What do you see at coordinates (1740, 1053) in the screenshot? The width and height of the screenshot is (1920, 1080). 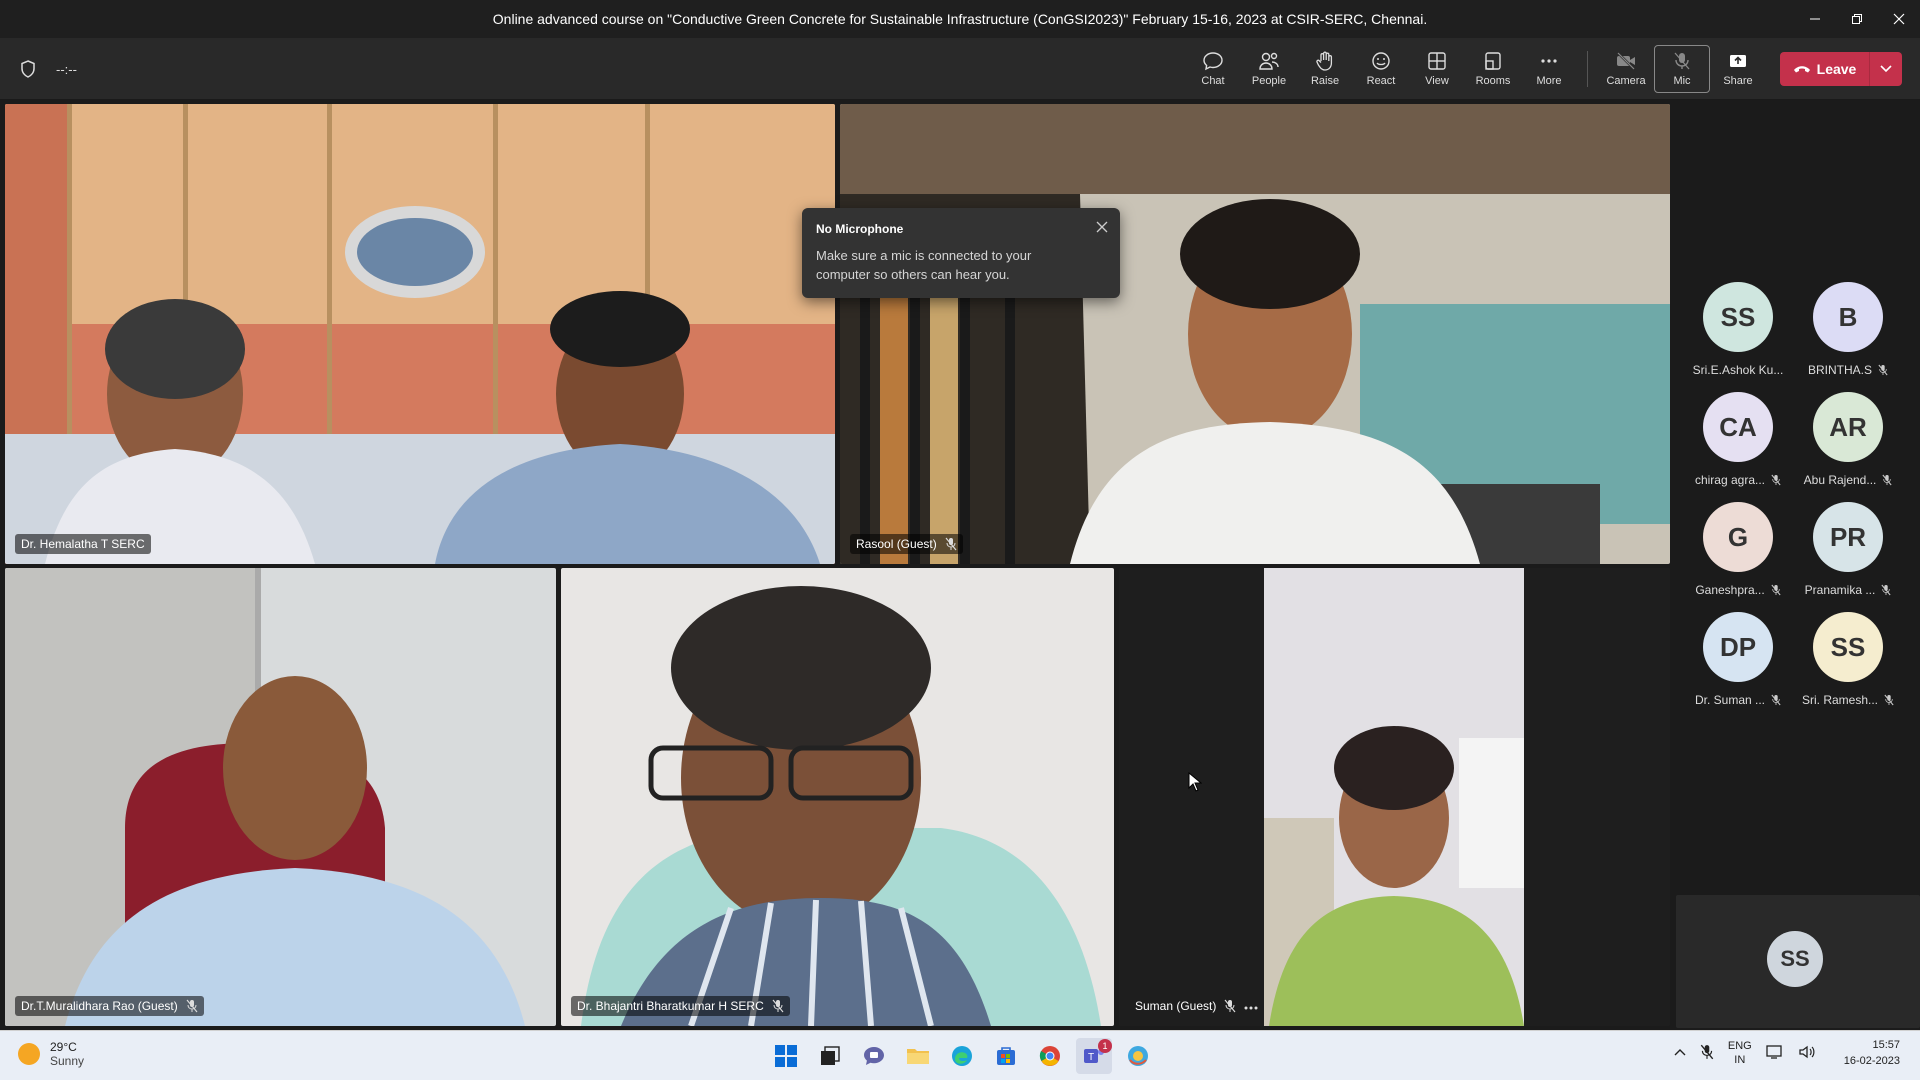 I see `language-indicator: ENG IN` at bounding box center [1740, 1053].